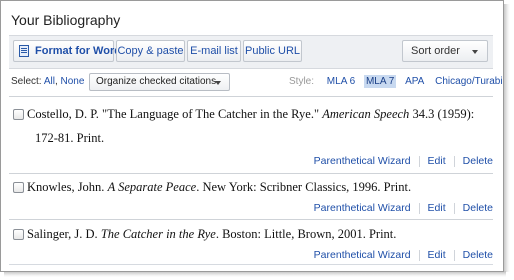  I want to click on select-label: Select:, so click(26, 81).